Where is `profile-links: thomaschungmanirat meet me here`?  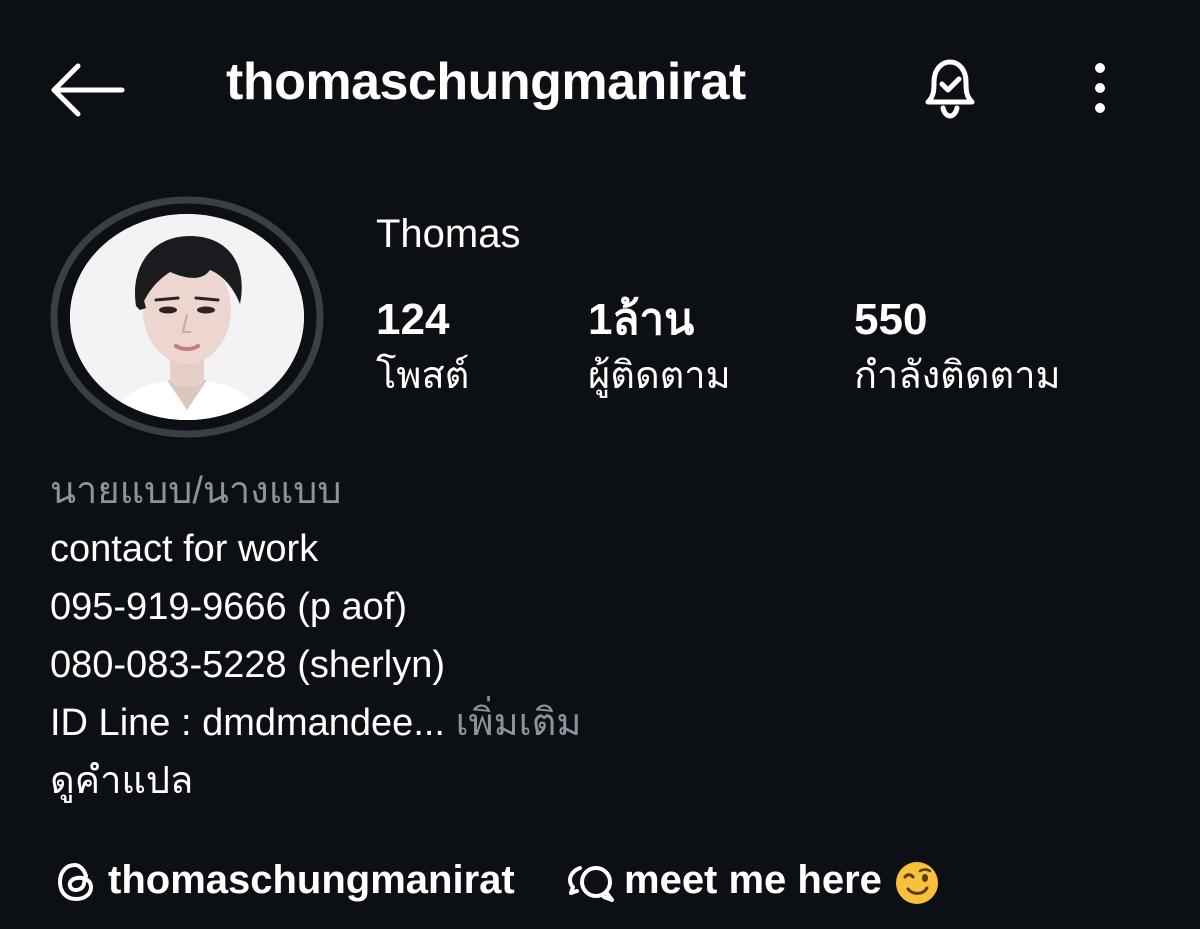 profile-links: thomaschungmanirat meet me here is located at coordinates (600, 882).